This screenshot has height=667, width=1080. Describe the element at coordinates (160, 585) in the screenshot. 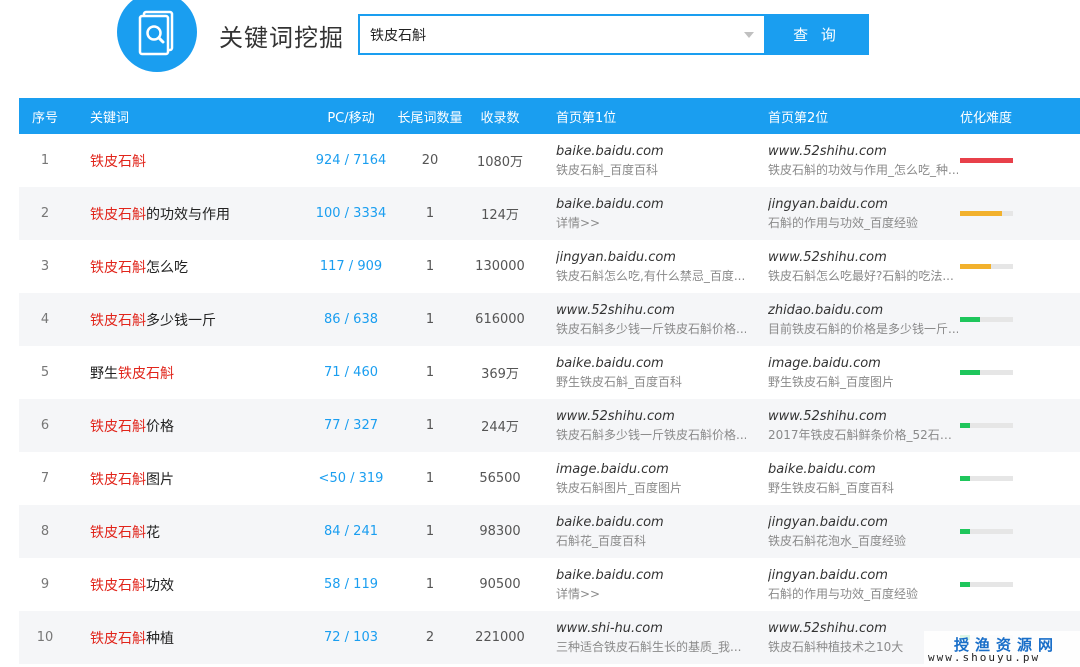

I see `keyword-suffix: 功效` at that location.